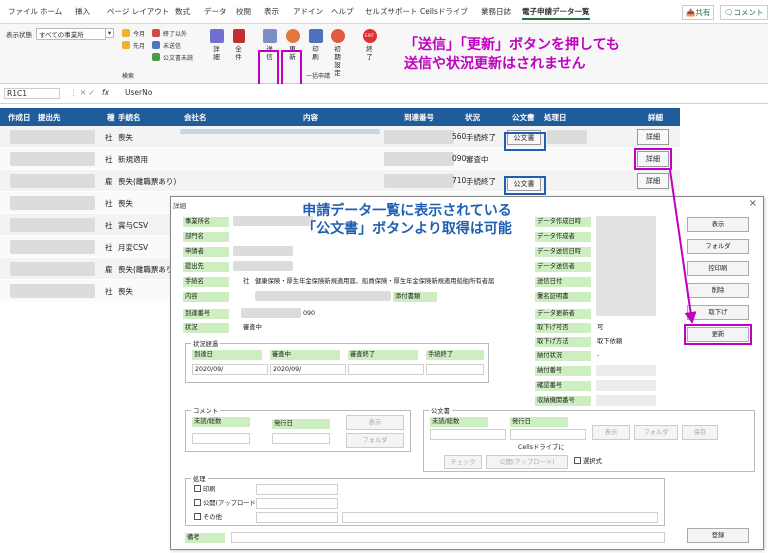 Image resolution: width=768 pixels, height=553 pixels. I want to click on arrow-overlay, so click(683, 246).